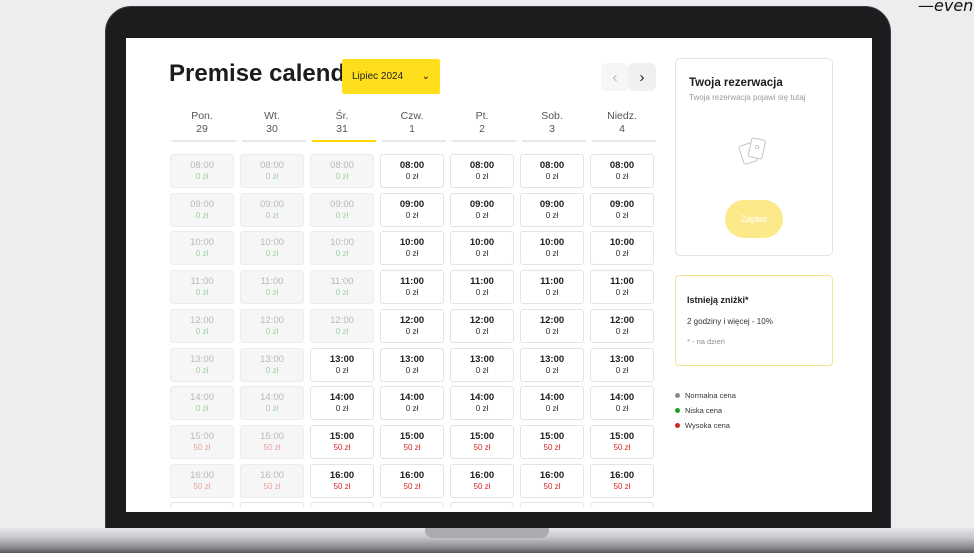 Image resolution: width=974 pixels, height=553 pixels. I want to click on discounts-title: Istnieją zniżki*, so click(718, 300).